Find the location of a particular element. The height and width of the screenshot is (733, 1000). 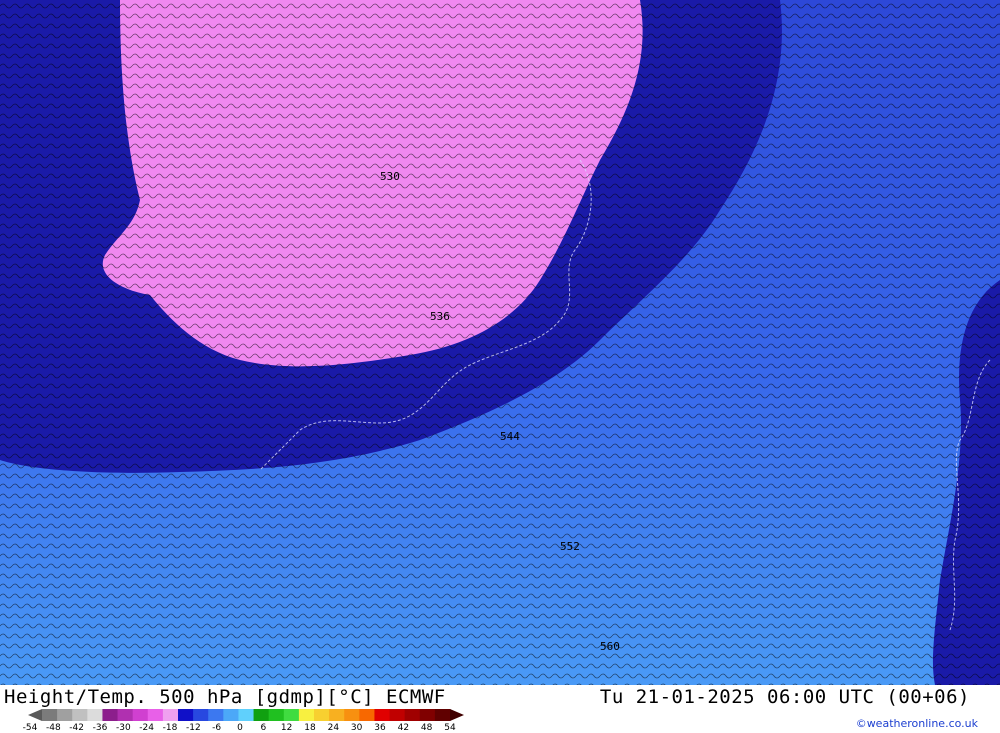

scale-tick-label: -42 is located at coordinates (77, 728).